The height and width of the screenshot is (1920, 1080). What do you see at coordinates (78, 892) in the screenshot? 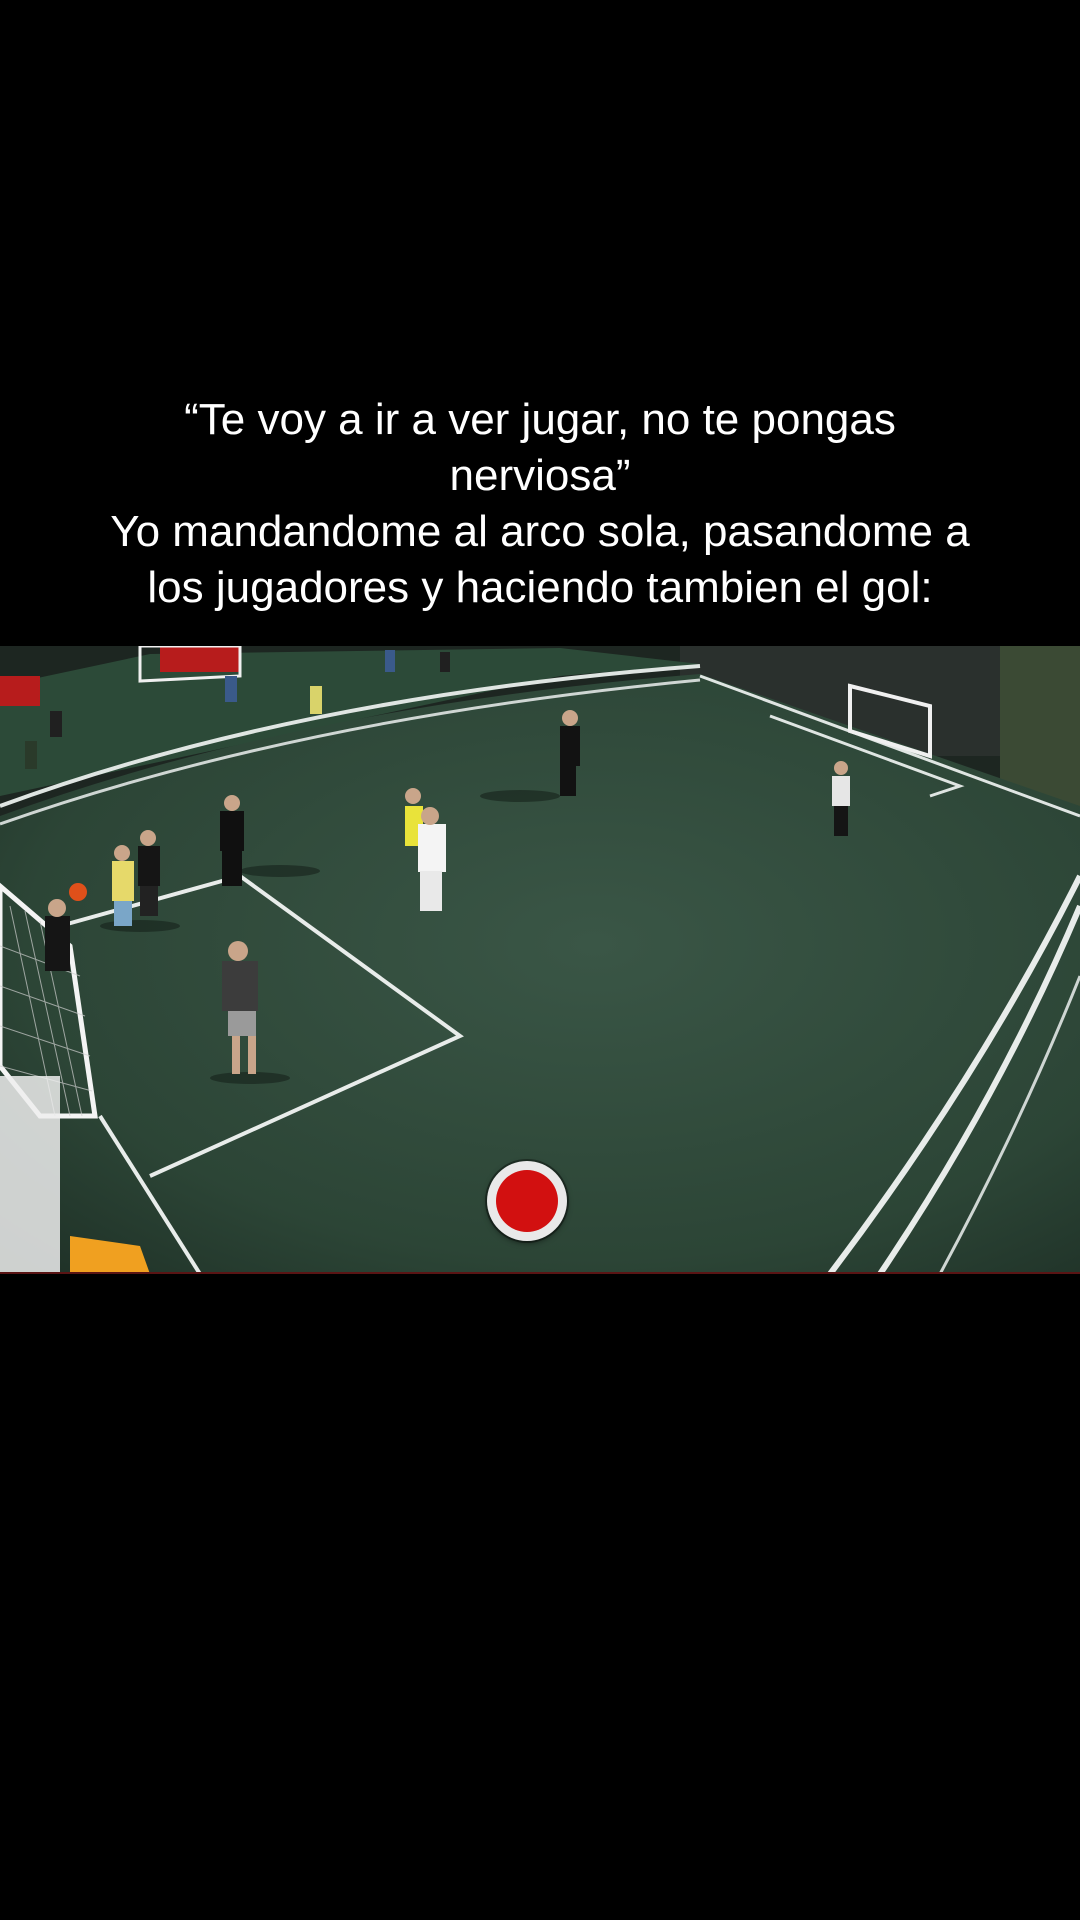
I see `ball` at bounding box center [78, 892].